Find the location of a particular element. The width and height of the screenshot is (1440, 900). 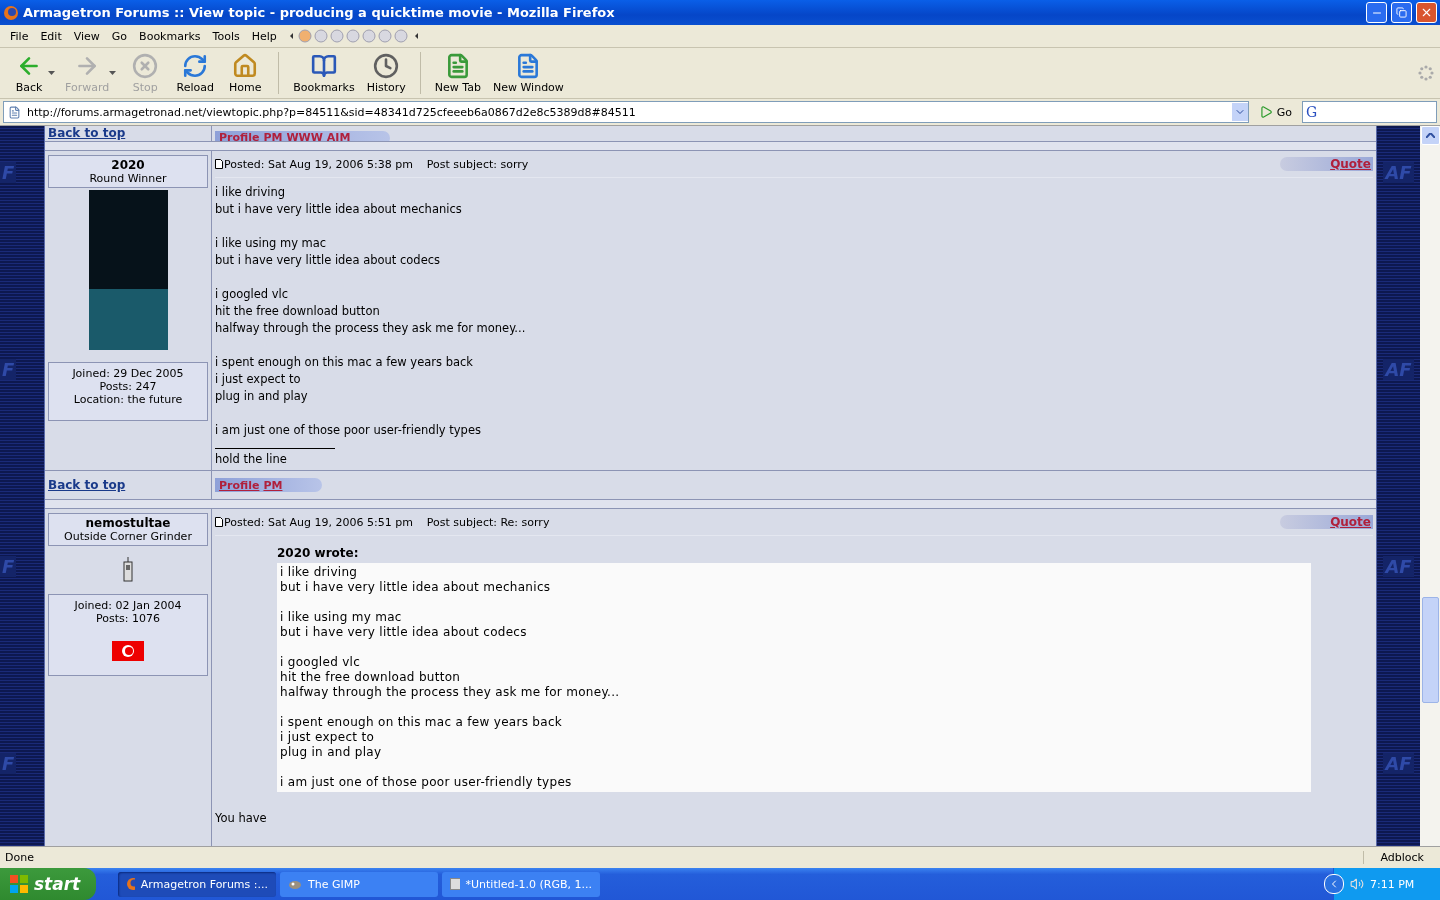

history-button: History is located at coordinates (386, 73).